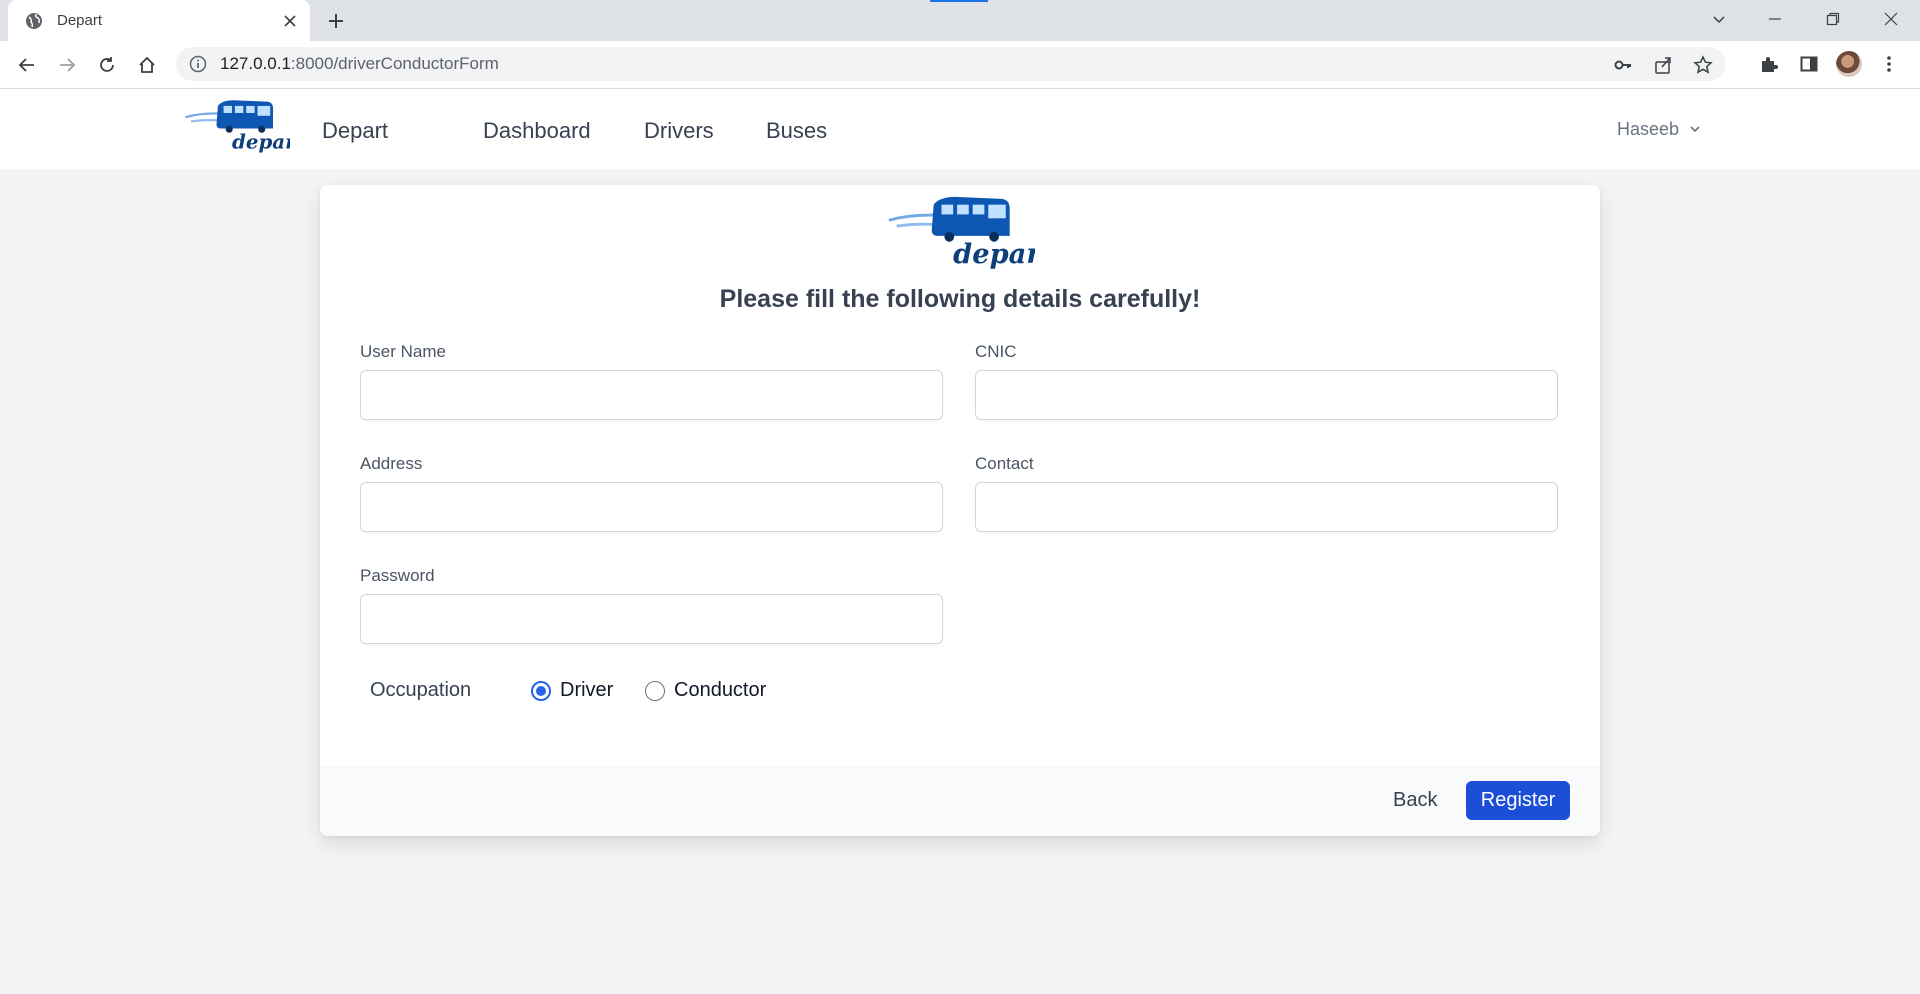 This screenshot has height=994, width=1920. What do you see at coordinates (996, 351) in the screenshot?
I see `cnic-label: CNIC` at bounding box center [996, 351].